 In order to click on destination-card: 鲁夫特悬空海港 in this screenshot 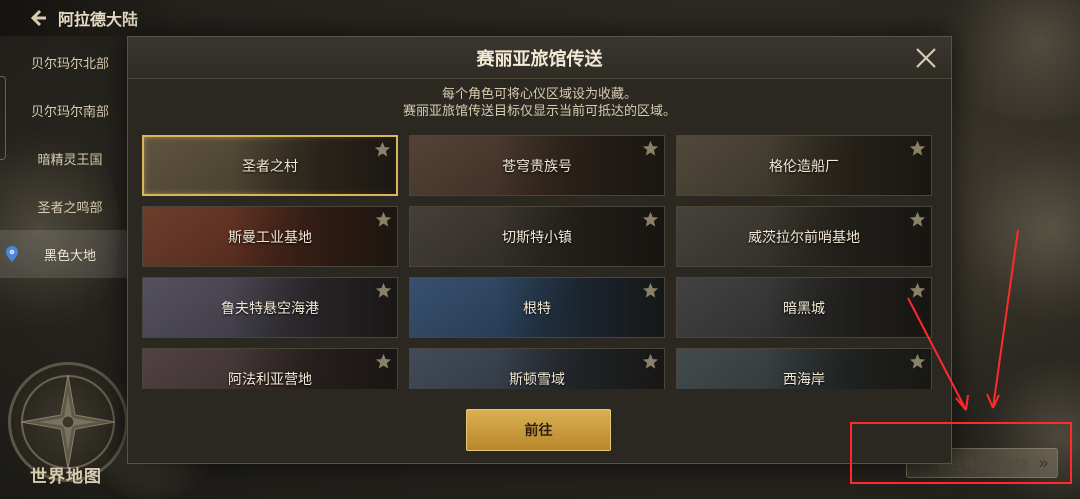, I will do `click(270, 307)`.